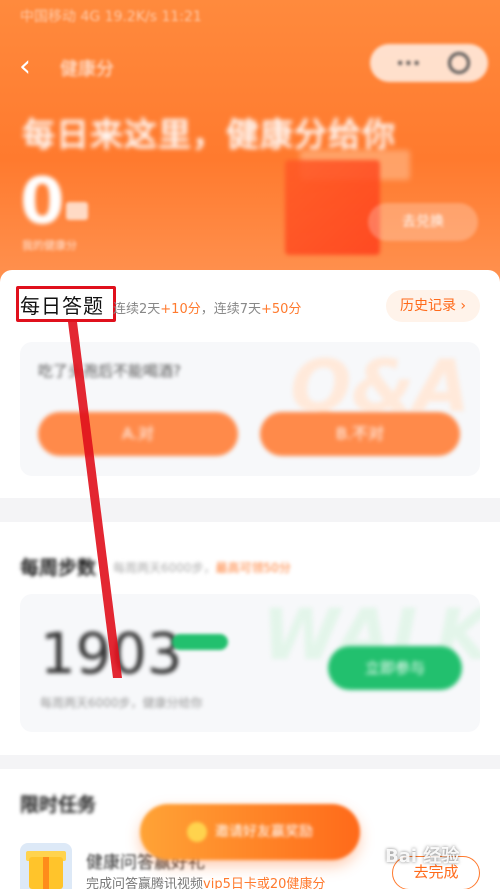 The image size is (500, 889). I want to click on quiz-streak-tip: 连续2天+10分，连续7天+50分, so click(207, 307).